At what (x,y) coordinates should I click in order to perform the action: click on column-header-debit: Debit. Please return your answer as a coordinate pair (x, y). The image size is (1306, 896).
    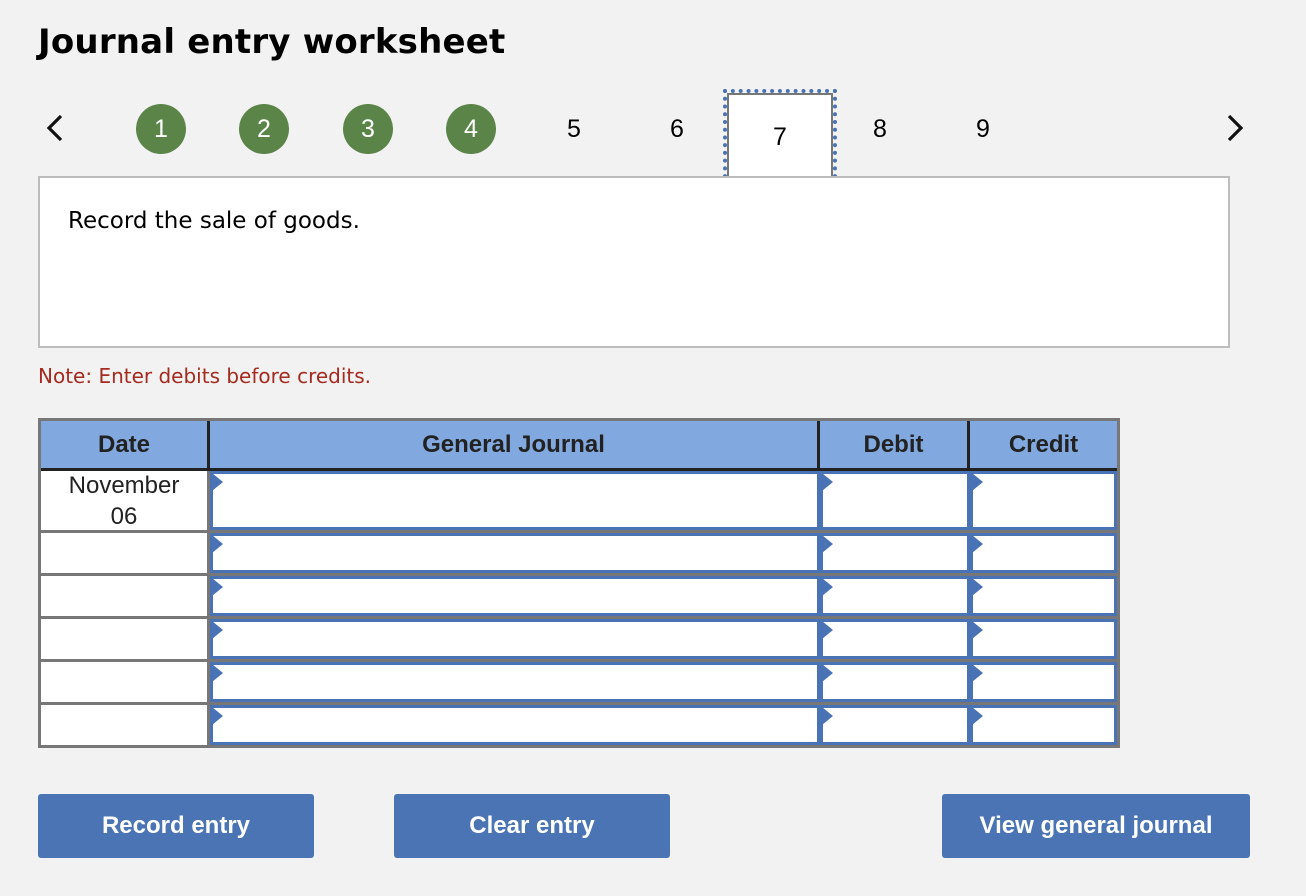
    Looking at the image, I should click on (895, 444).